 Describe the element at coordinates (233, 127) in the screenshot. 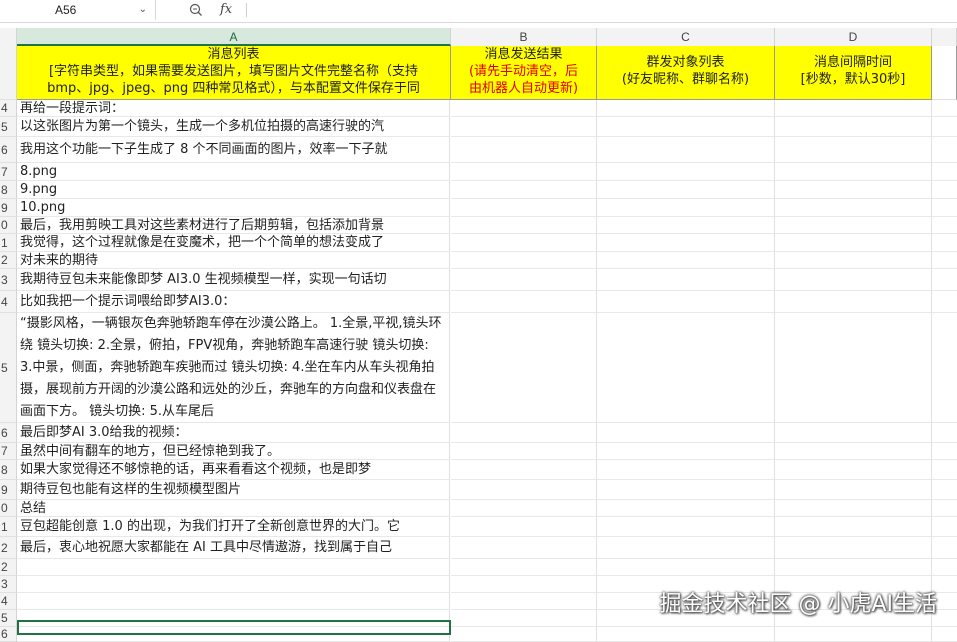

I see `cell-message: 以这张图片为第一个镜头，生成一个多机位拍摄的高速行驶的汽` at that location.